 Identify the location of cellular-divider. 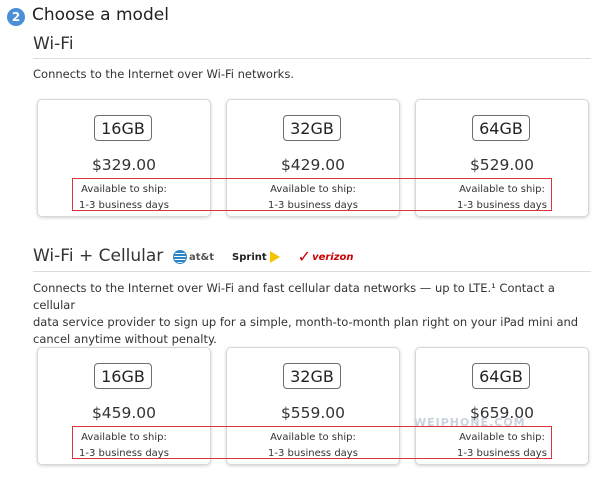
(312, 271).